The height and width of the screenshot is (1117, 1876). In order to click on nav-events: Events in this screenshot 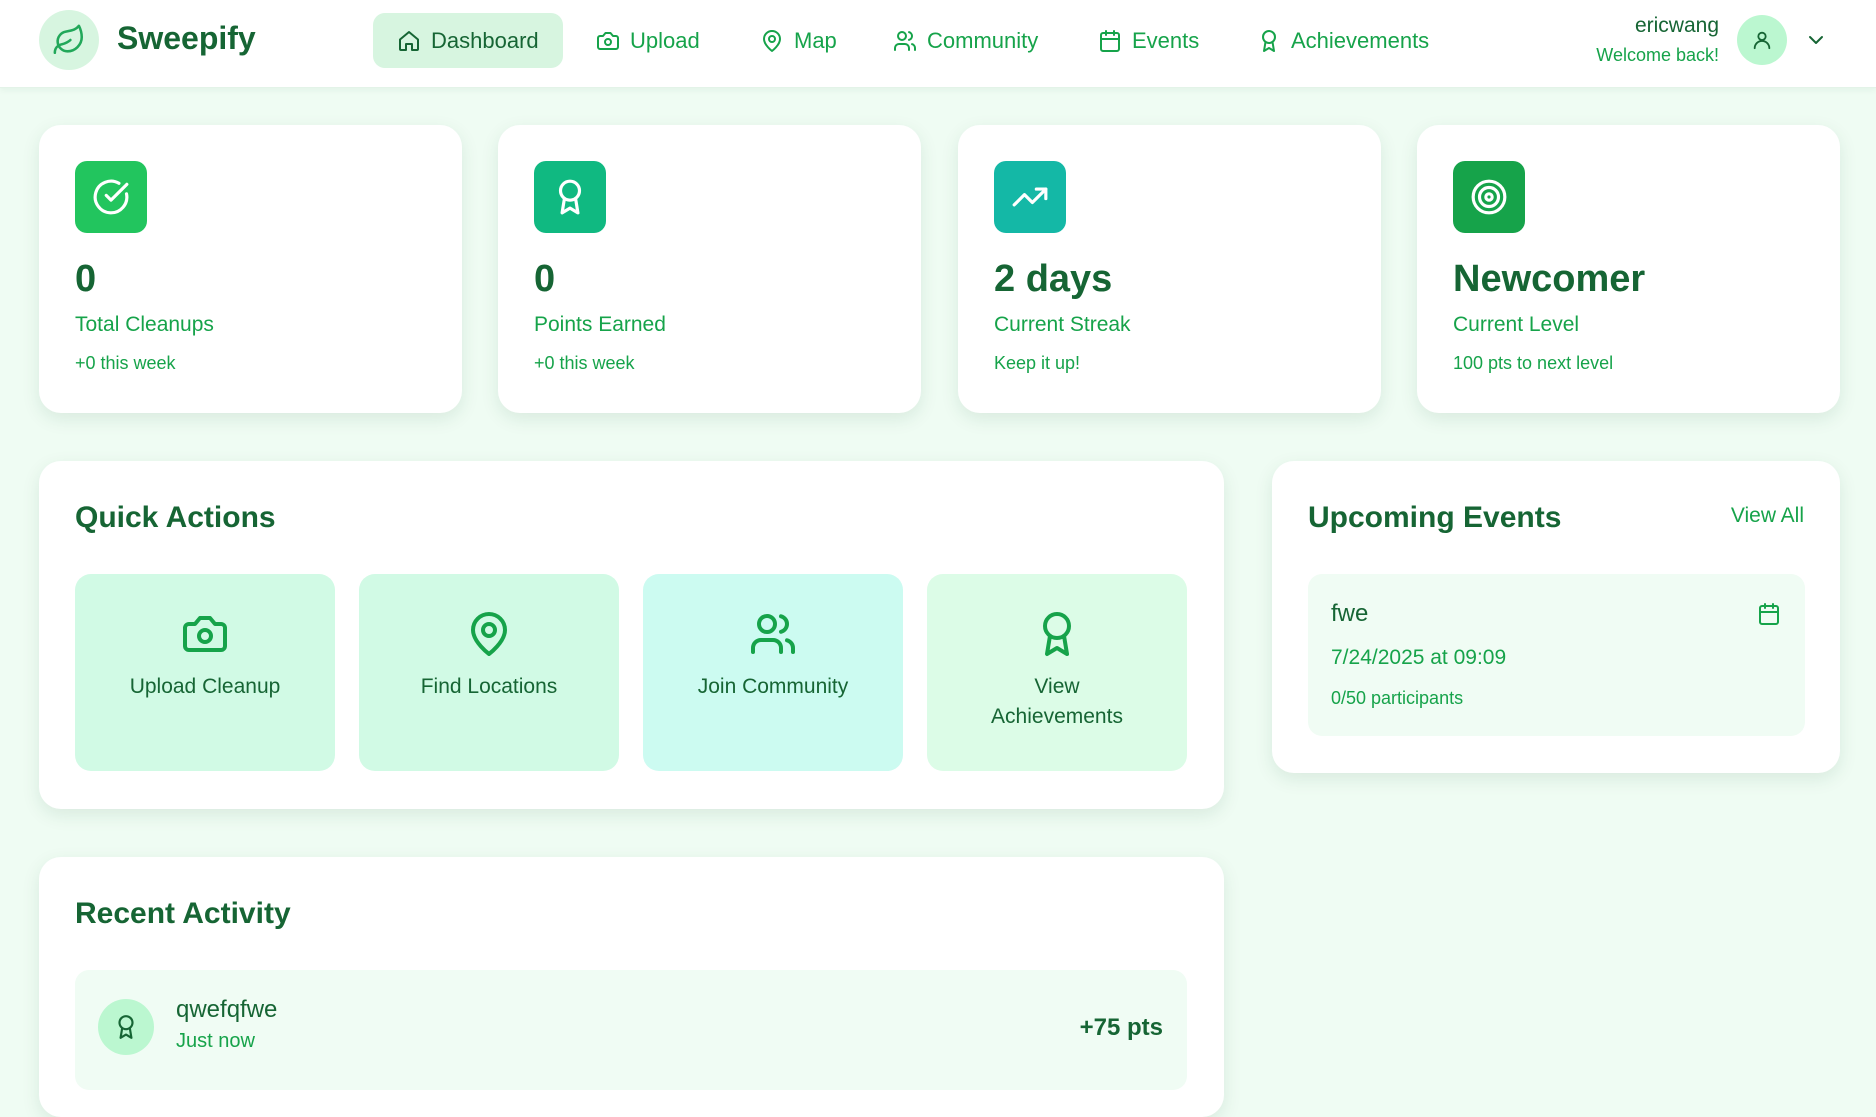, I will do `click(1148, 40)`.